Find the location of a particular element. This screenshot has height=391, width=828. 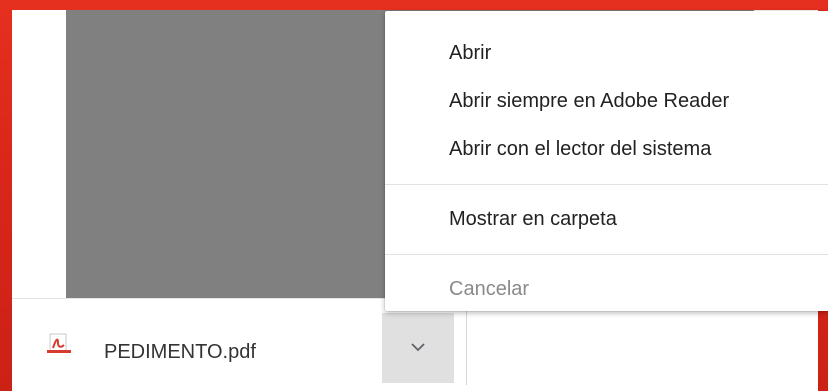

pdf-file-icon is located at coordinates (59, 344).